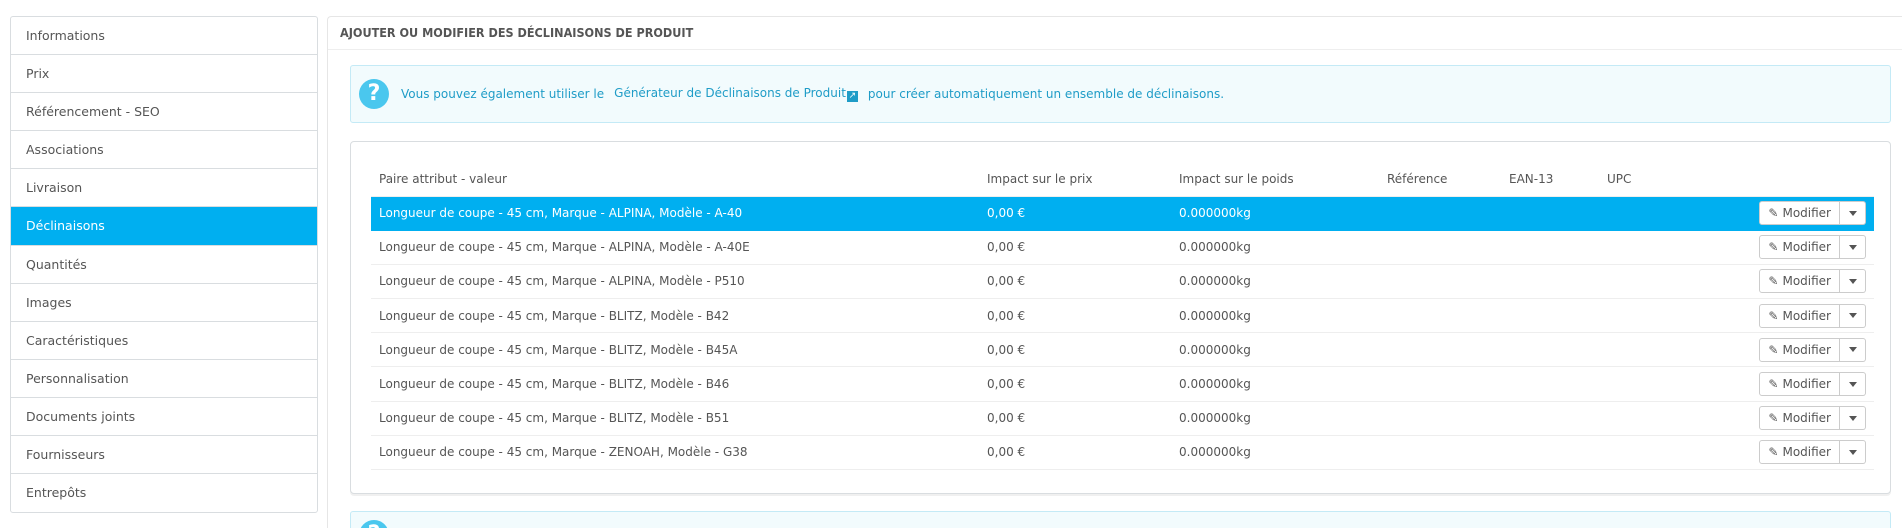  Describe the element at coordinates (1075, 179) in the screenshot. I see `header-price: Impact sur le prix` at that location.